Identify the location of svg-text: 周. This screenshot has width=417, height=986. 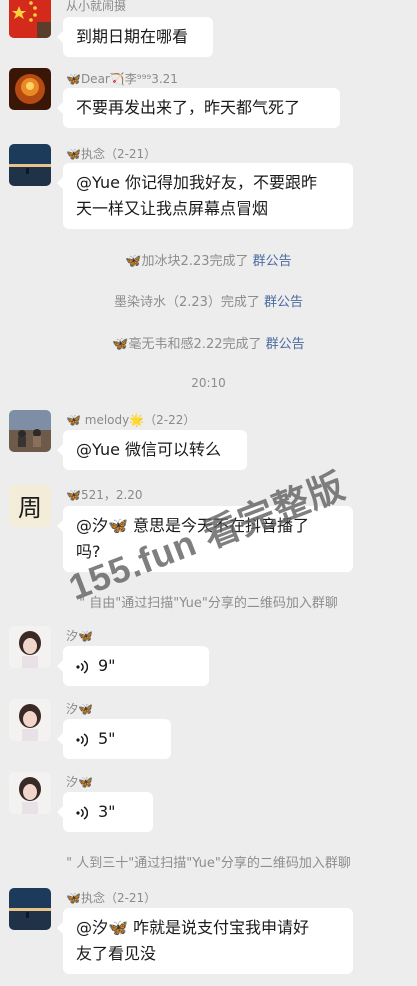
(30, 508).